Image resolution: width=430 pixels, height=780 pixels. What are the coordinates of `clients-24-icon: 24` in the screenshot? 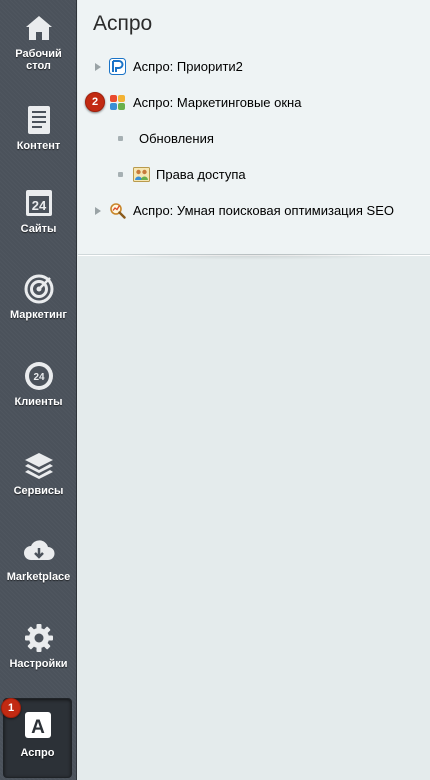 It's located at (38, 376).